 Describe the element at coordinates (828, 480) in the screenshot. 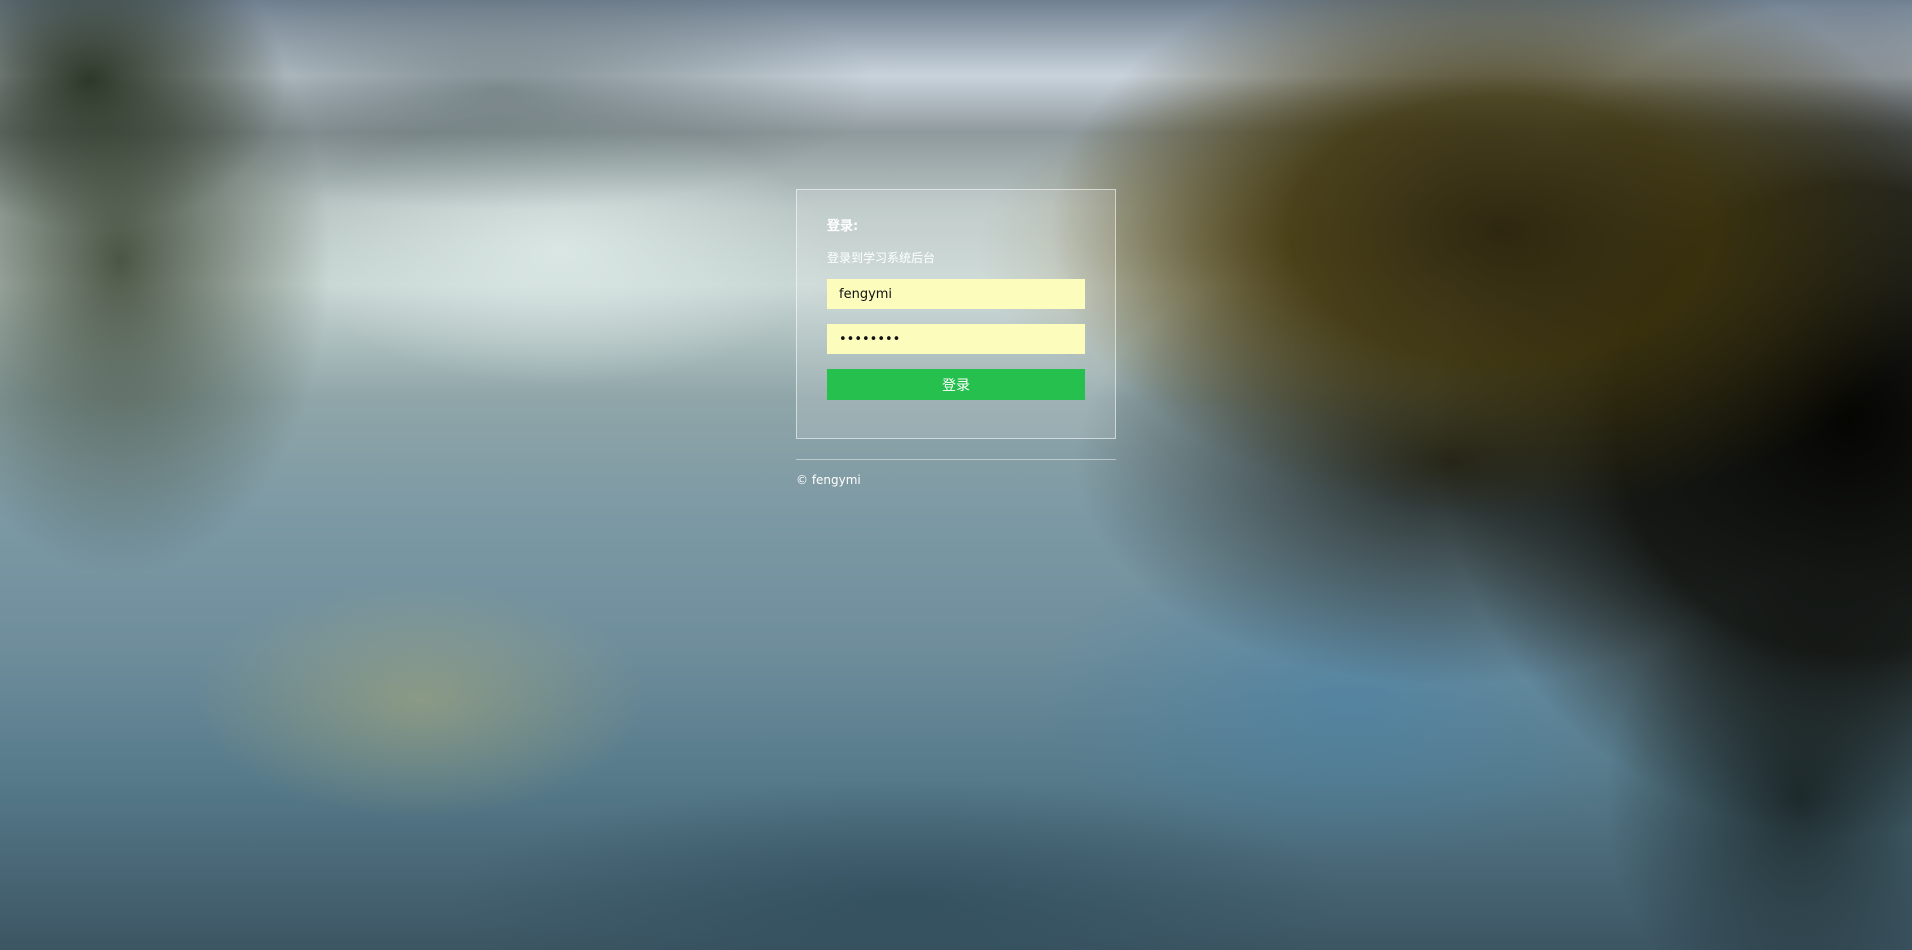

I see `copyright-text: © fengymi` at that location.